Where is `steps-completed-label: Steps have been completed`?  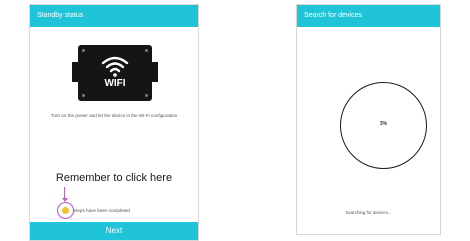
steps-completed-label: Steps have been completed is located at coordinates (101, 210).